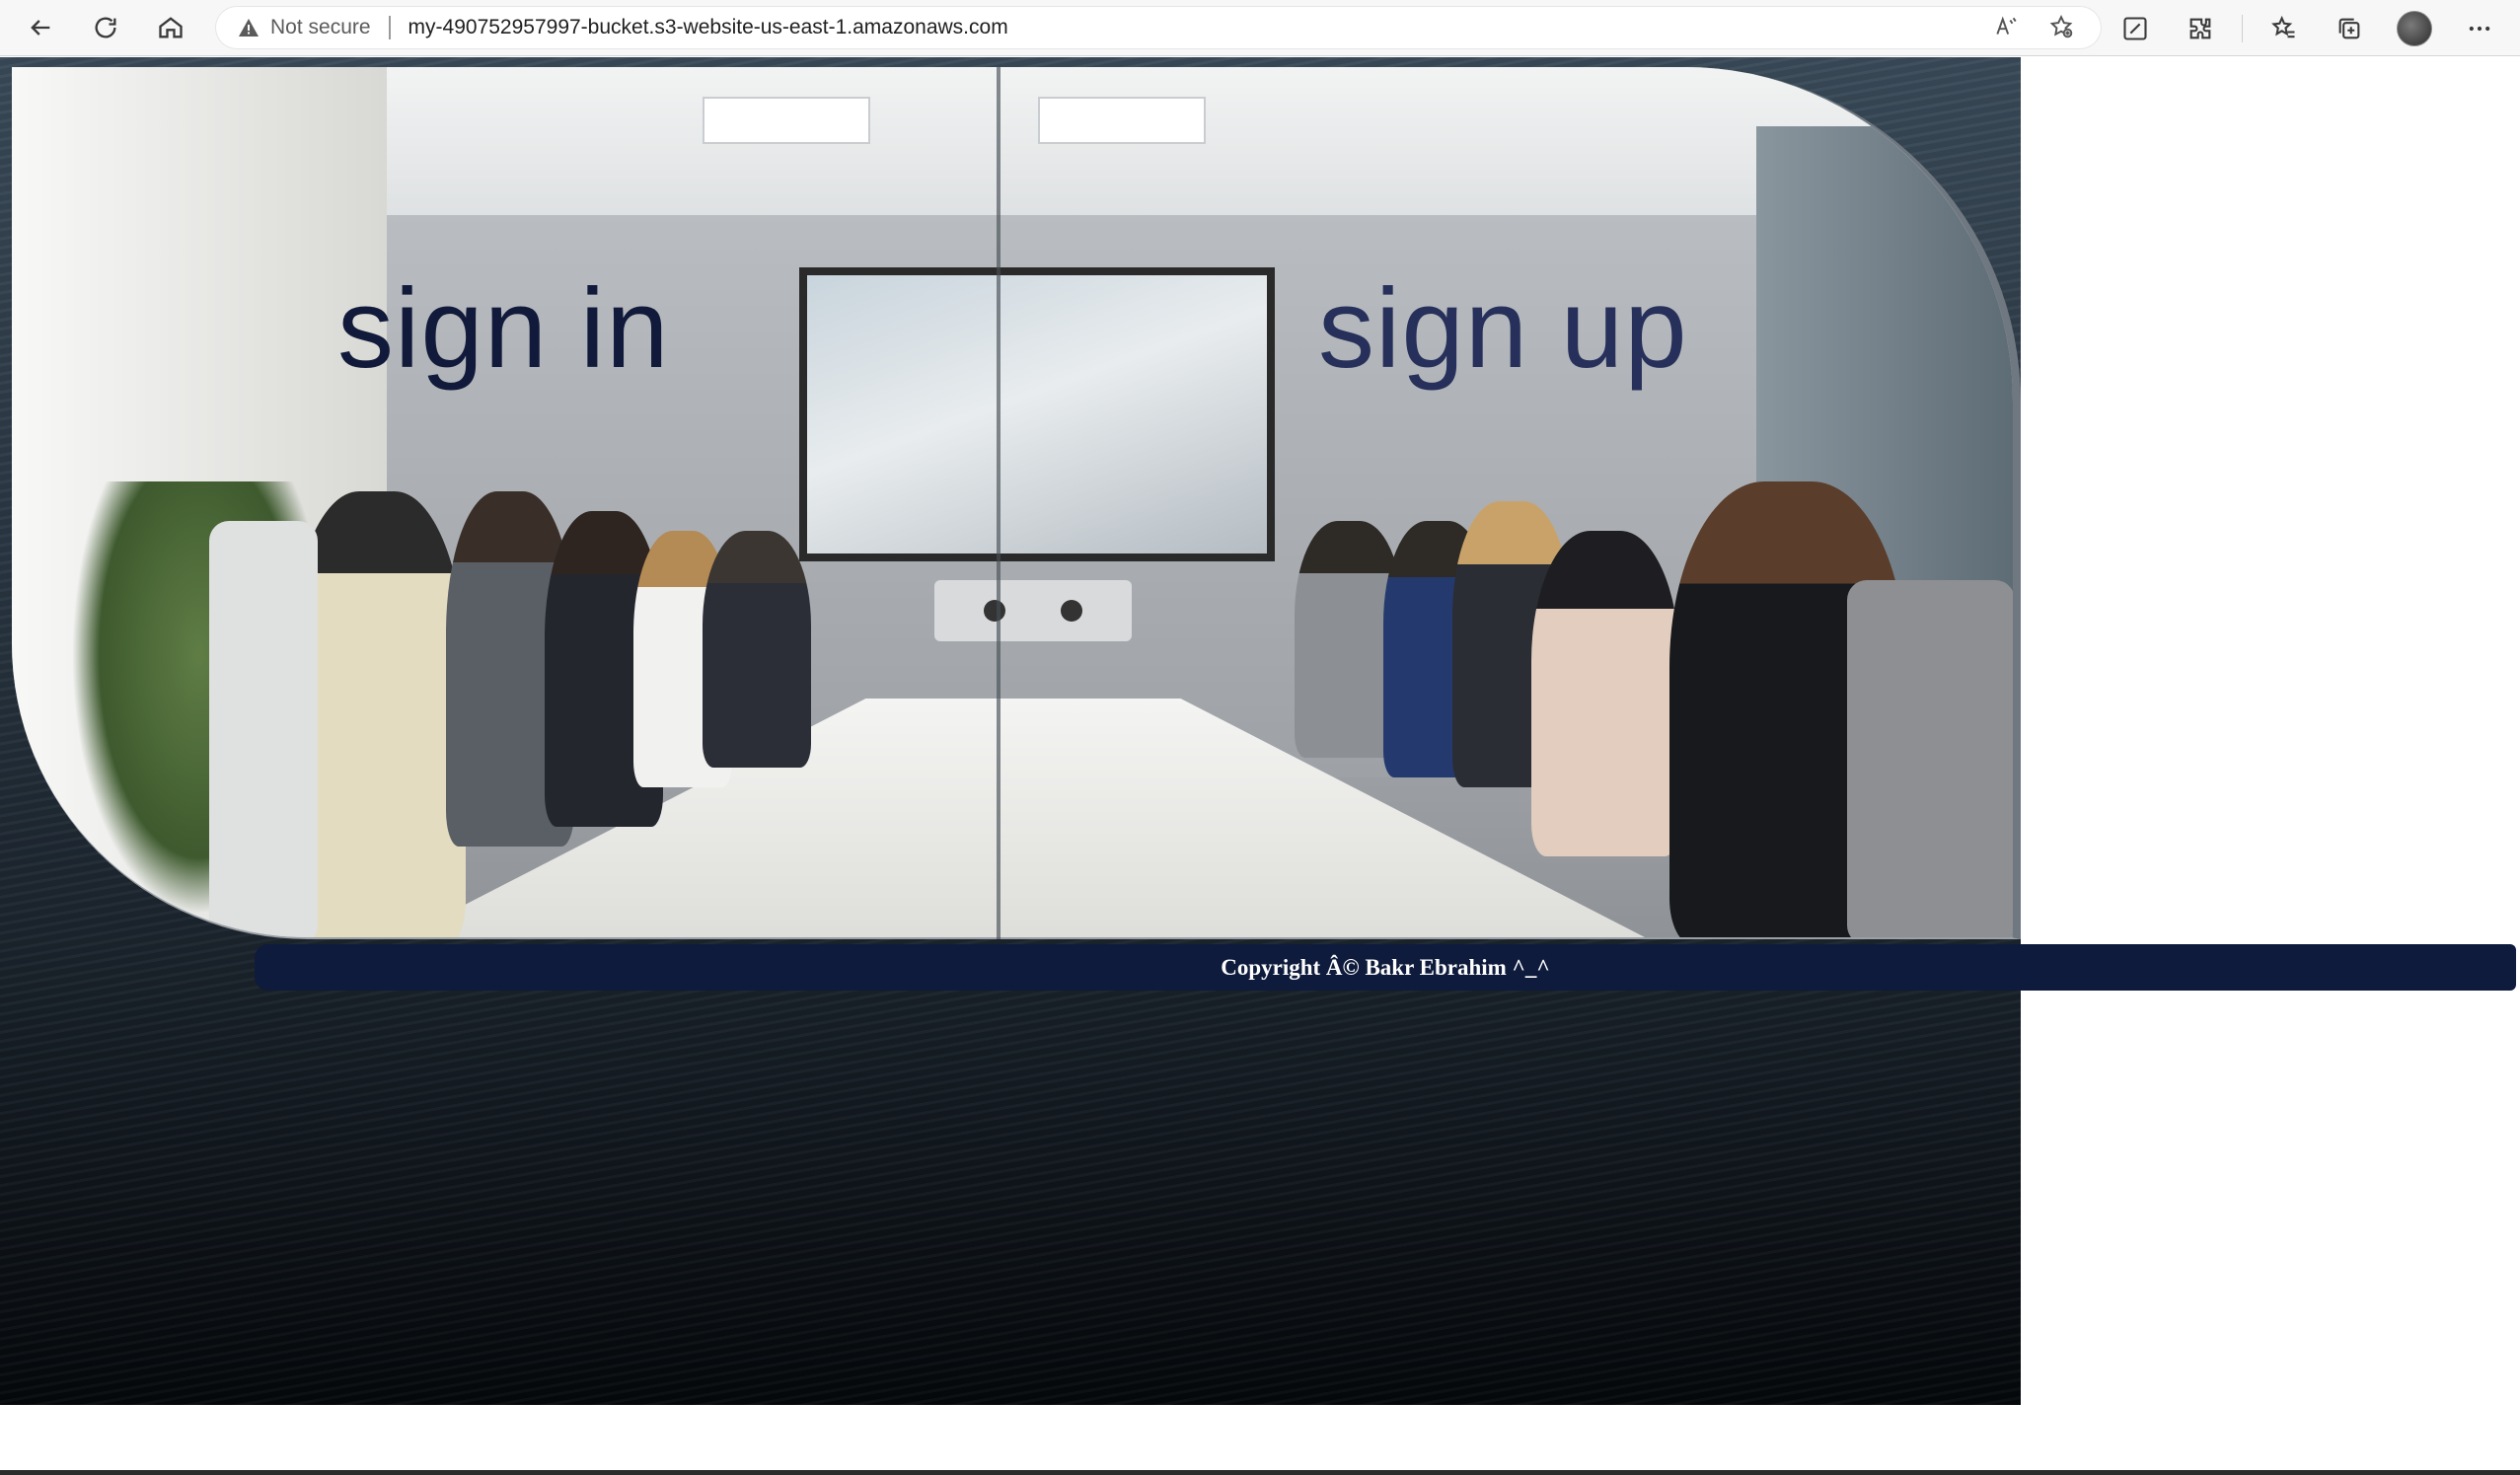 The height and width of the screenshot is (1475, 2520). What do you see at coordinates (389, 27) in the screenshot?
I see `address-separator` at bounding box center [389, 27].